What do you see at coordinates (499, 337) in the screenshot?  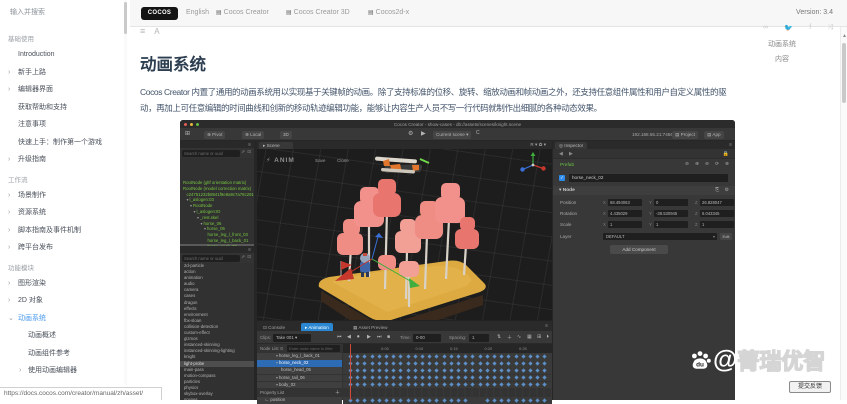 I see `sort-icon: ⇅` at bounding box center [499, 337].